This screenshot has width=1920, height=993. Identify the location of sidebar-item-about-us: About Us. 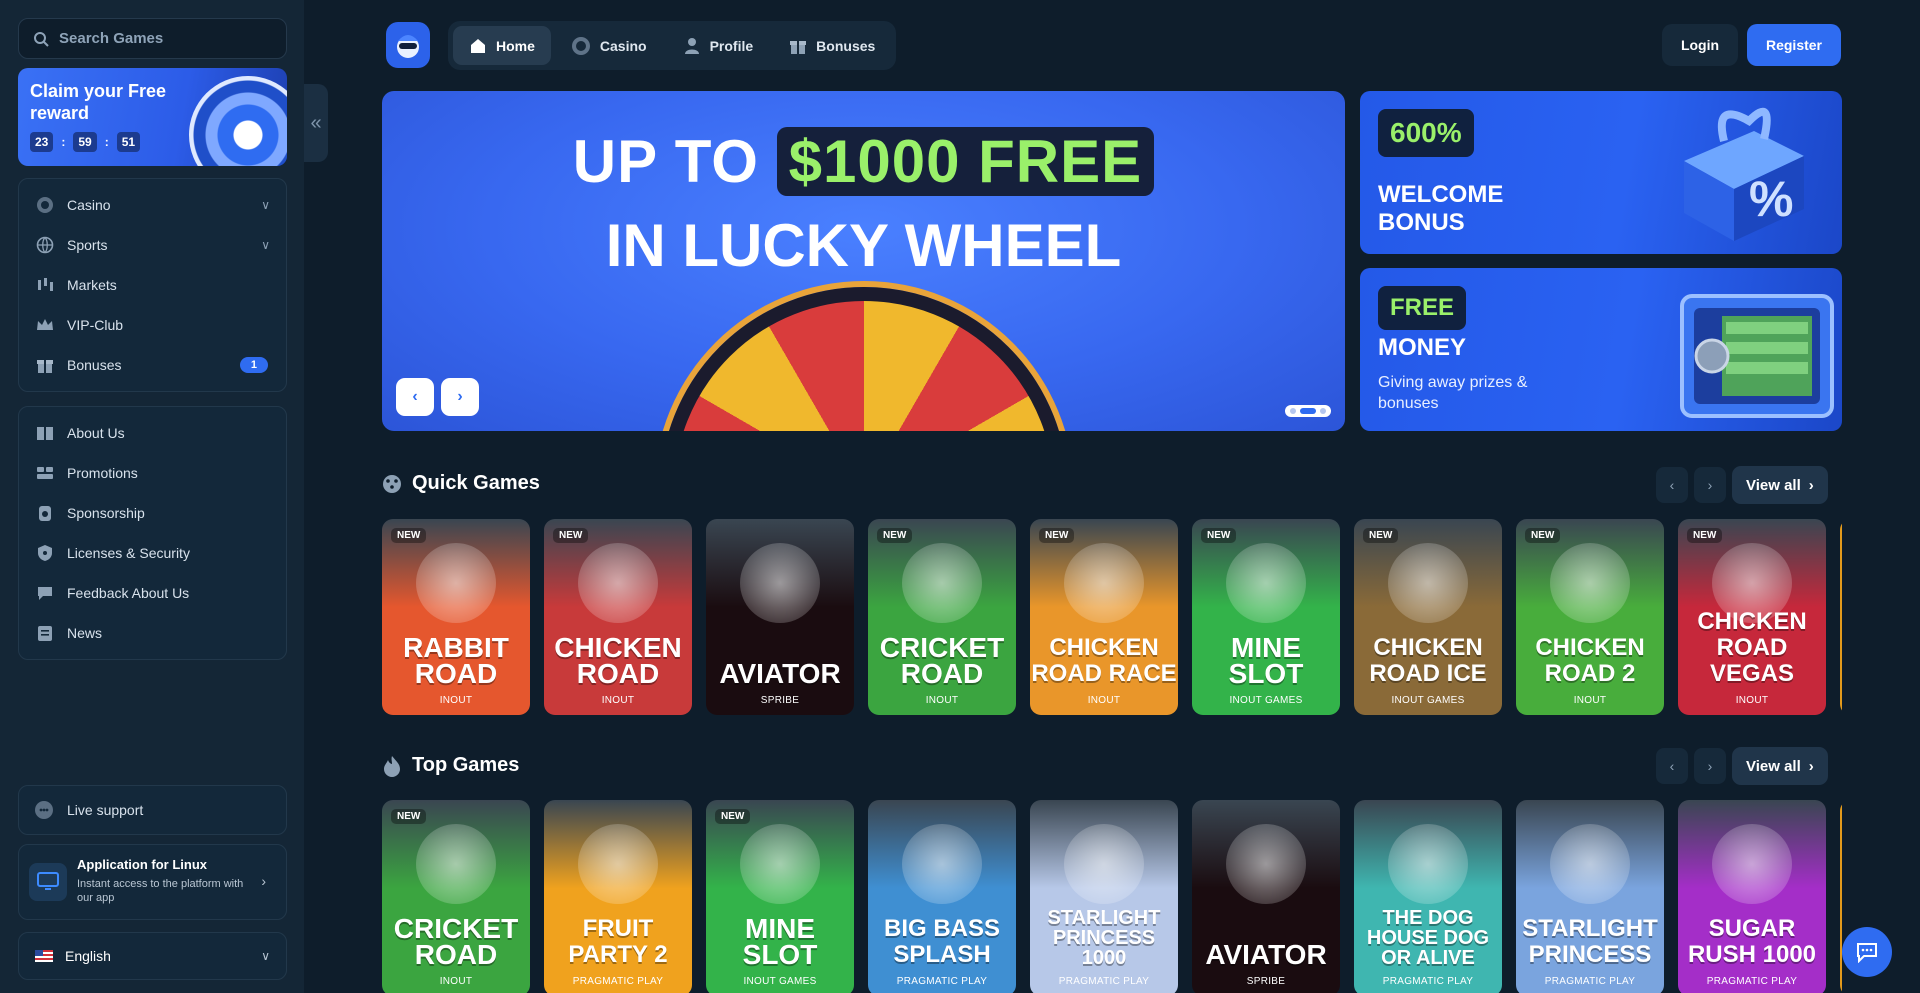
(152, 433).